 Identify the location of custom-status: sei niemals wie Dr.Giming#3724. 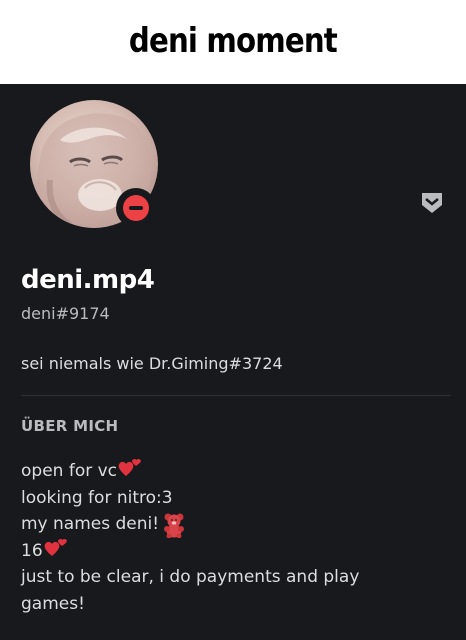
(152, 363).